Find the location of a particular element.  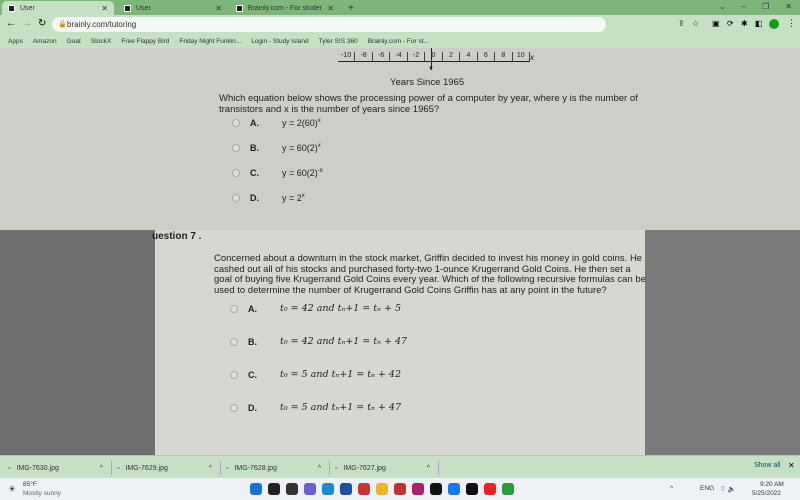

reload-icon: ↻ is located at coordinates (42, 23).